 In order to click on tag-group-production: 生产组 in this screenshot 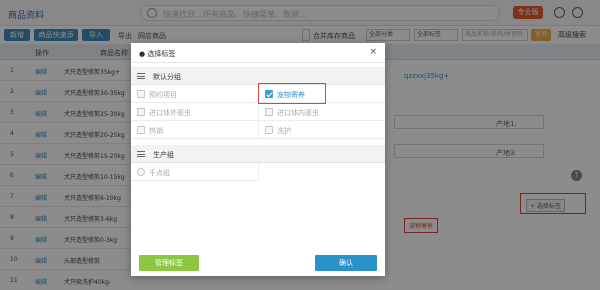, I will do `click(258, 154)`.